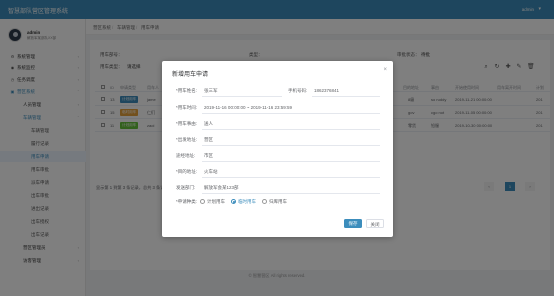  I want to click on start-address-field: 营区, so click(208, 140).